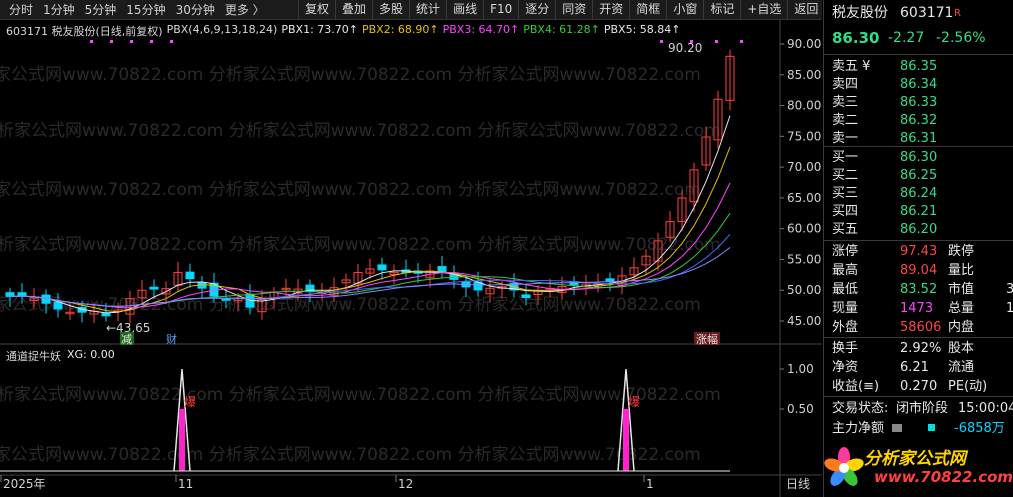 This screenshot has height=497, width=1013. Describe the element at coordinates (845, 120) in the screenshot. I see `asks-label: 卖二` at that location.